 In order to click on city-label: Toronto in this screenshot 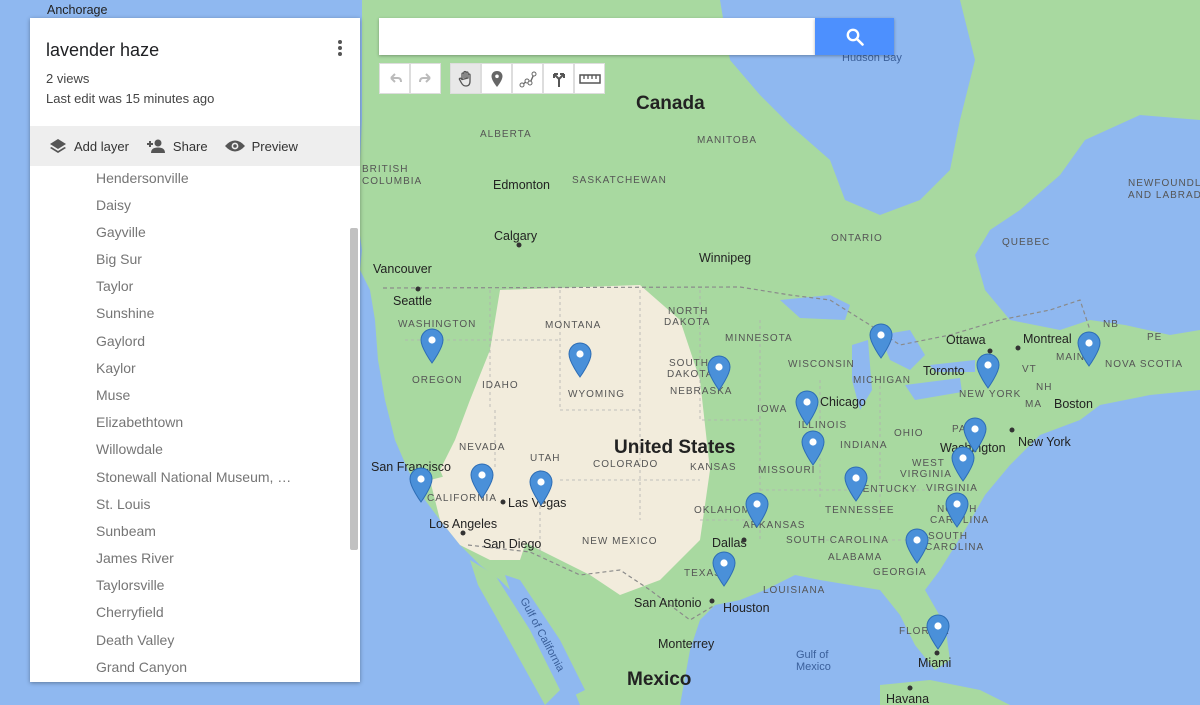, I will do `click(944, 371)`.